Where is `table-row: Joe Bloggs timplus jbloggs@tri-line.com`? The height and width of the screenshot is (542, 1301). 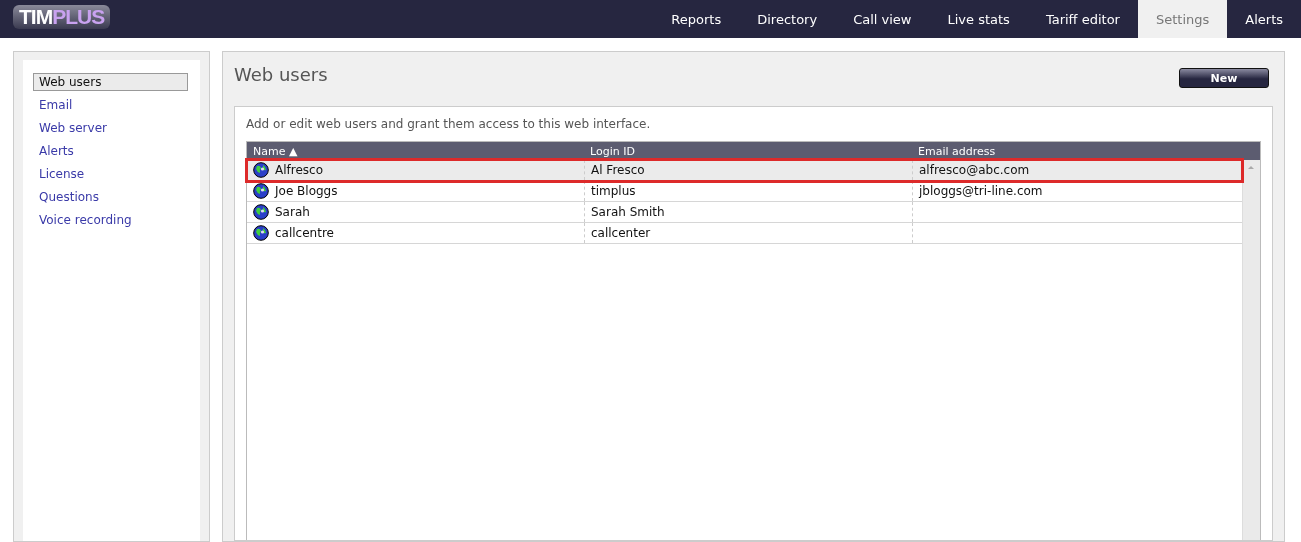
table-row: Joe Bloggs timplus jbloggs@tri-line.com is located at coordinates (744, 191).